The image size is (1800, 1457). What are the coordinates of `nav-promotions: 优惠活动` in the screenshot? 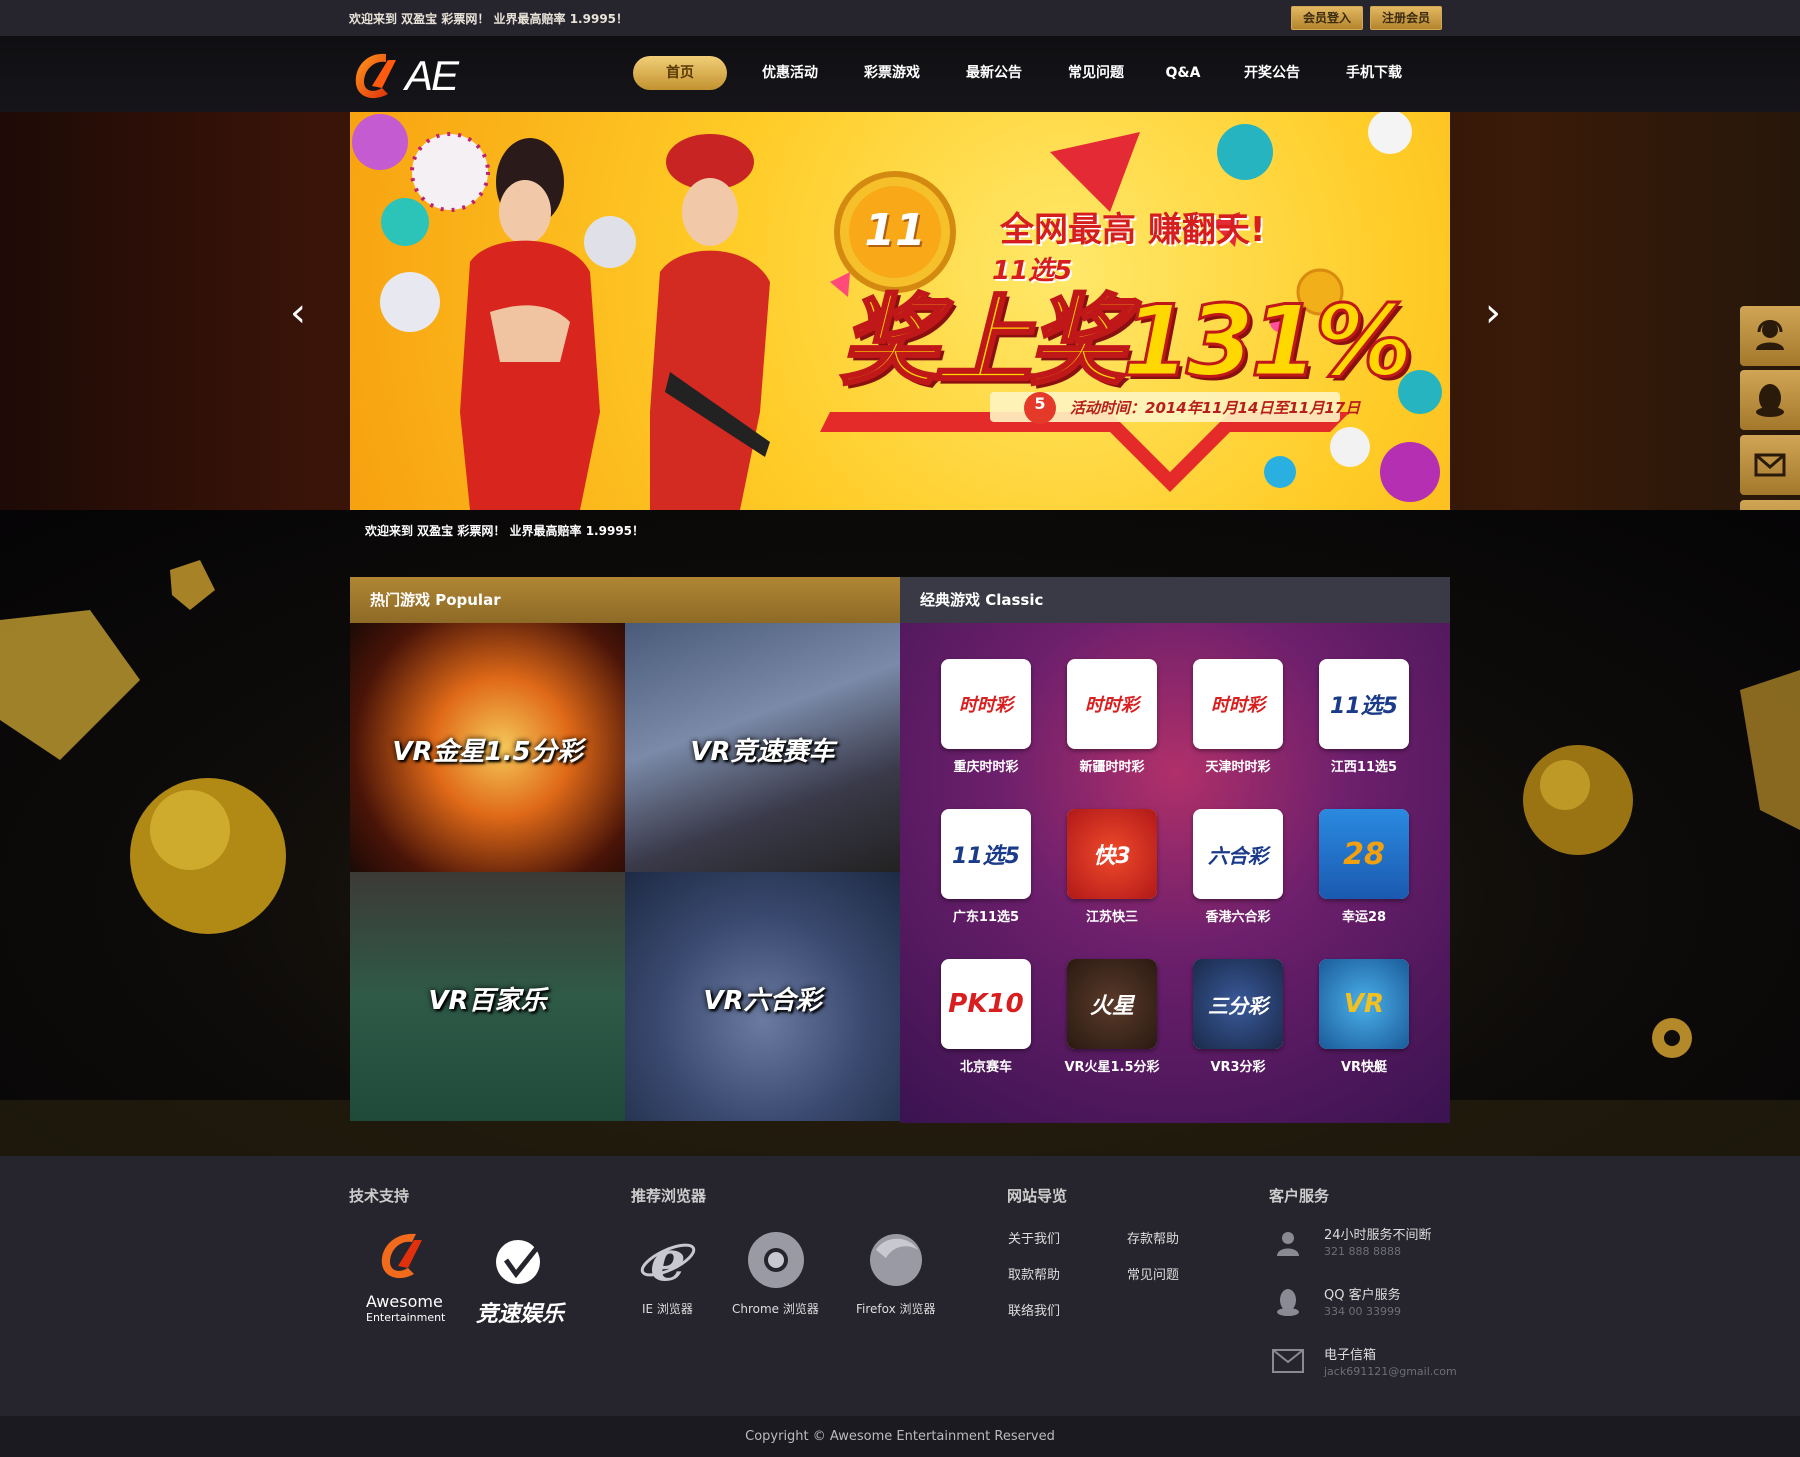 It's located at (790, 73).